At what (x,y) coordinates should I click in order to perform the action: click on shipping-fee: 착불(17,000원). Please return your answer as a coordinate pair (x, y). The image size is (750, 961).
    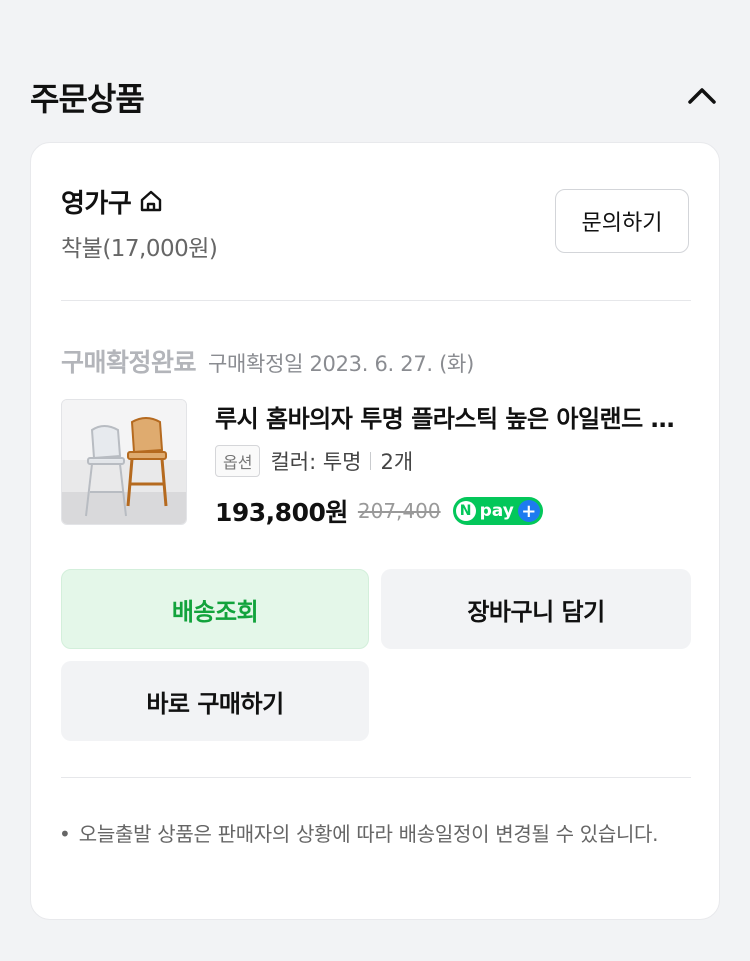
    Looking at the image, I should click on (139, 249).